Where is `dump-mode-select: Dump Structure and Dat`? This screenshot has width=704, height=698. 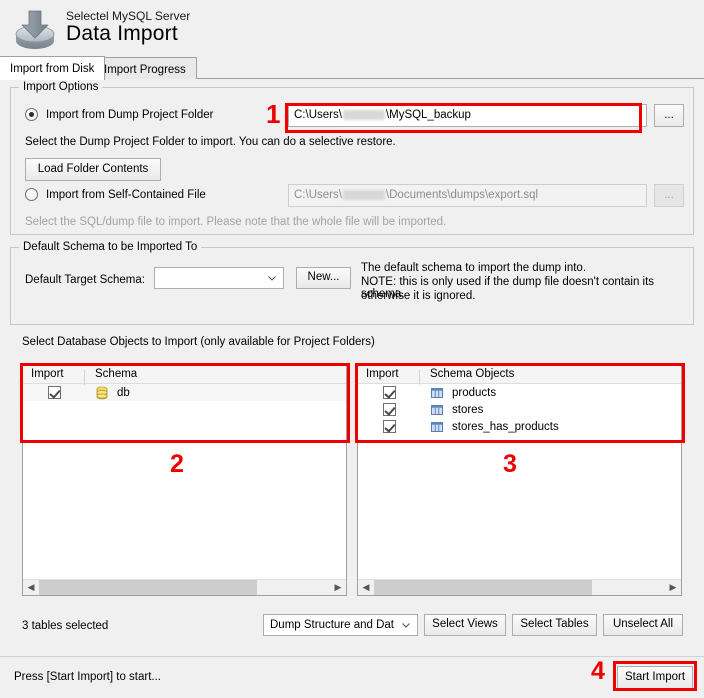 dump-mode-select: Dump Structure and Dat is located at coordinates (340, 625).